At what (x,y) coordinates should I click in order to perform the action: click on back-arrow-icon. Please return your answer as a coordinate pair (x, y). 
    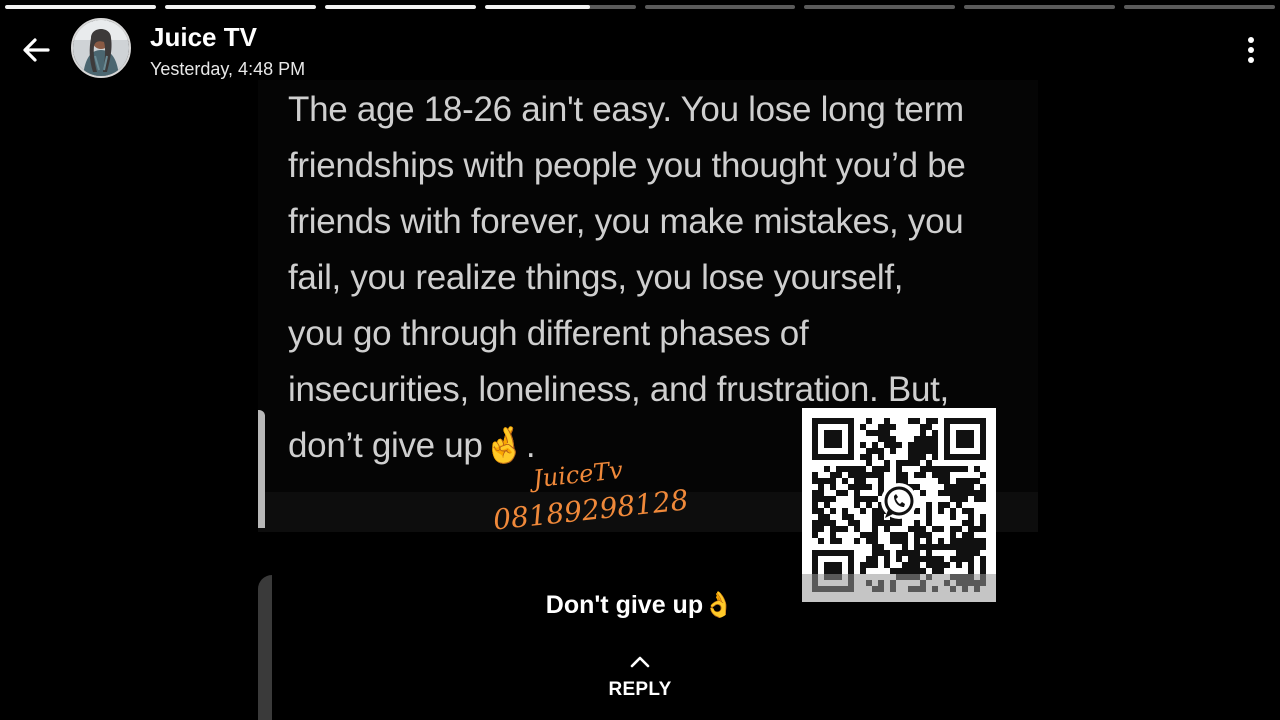
    Looking at the image, I should click on (36, 50).